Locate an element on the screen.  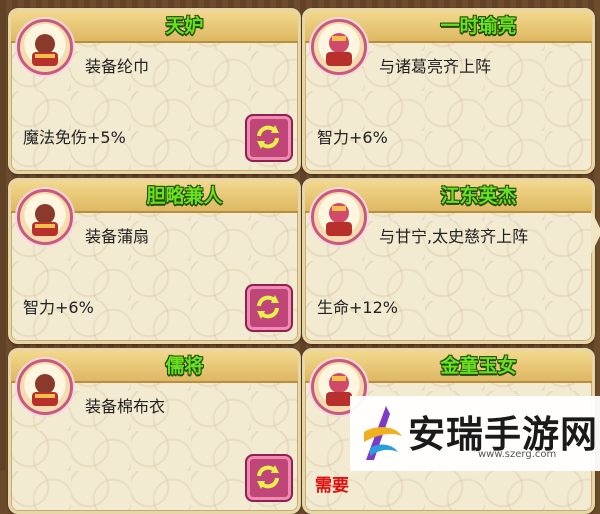
card-title: 一时瑜亮 is located at coordinates (478, 26).